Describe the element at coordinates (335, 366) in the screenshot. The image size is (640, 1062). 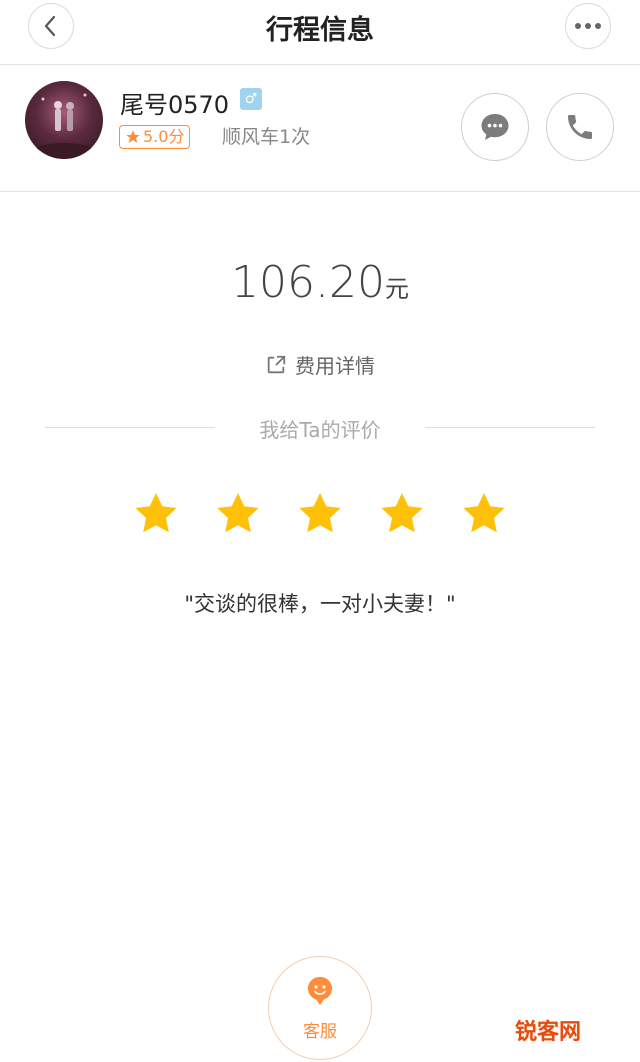
I see `fee-details-label: 费用详情` at that location.